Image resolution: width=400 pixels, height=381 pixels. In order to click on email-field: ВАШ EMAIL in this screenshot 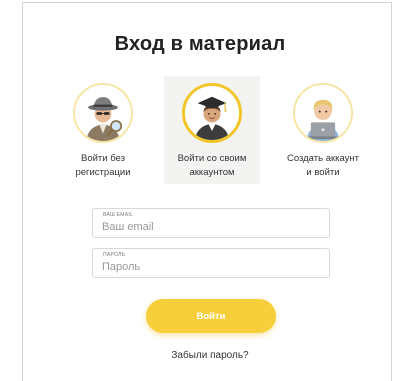, I will do `click(211, 223)`.